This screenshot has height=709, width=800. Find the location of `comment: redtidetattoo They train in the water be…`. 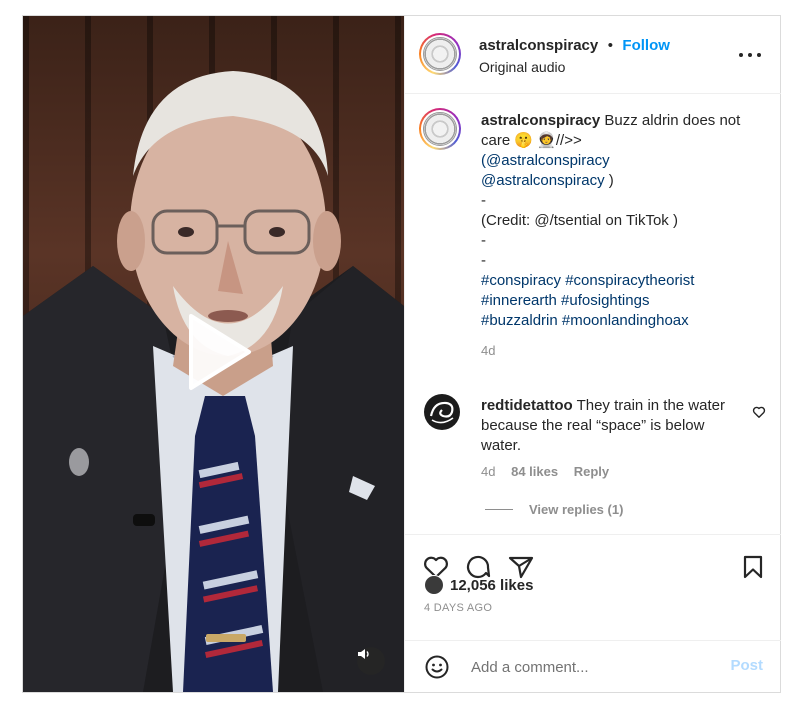

comment: redtidetattoo They train in the water be… is located at coordinates (606, 426).